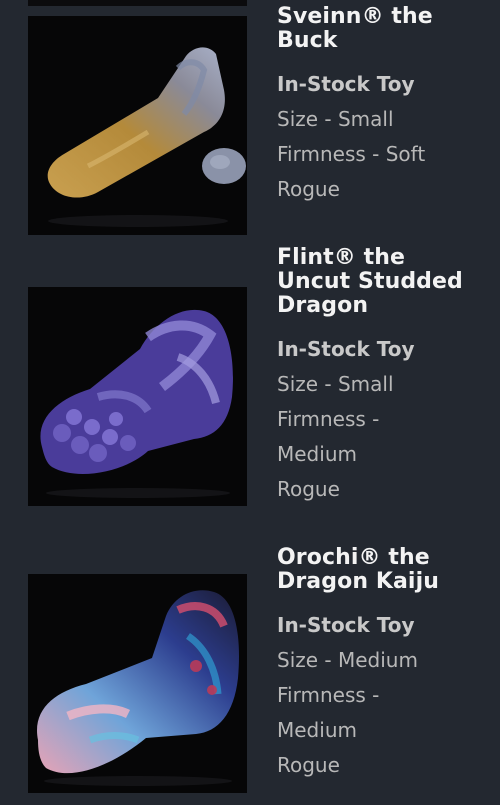  Describe the element at coordinates (370, 281) in the screenshot. I see `product-title-line: Uncut Studded` at that location.